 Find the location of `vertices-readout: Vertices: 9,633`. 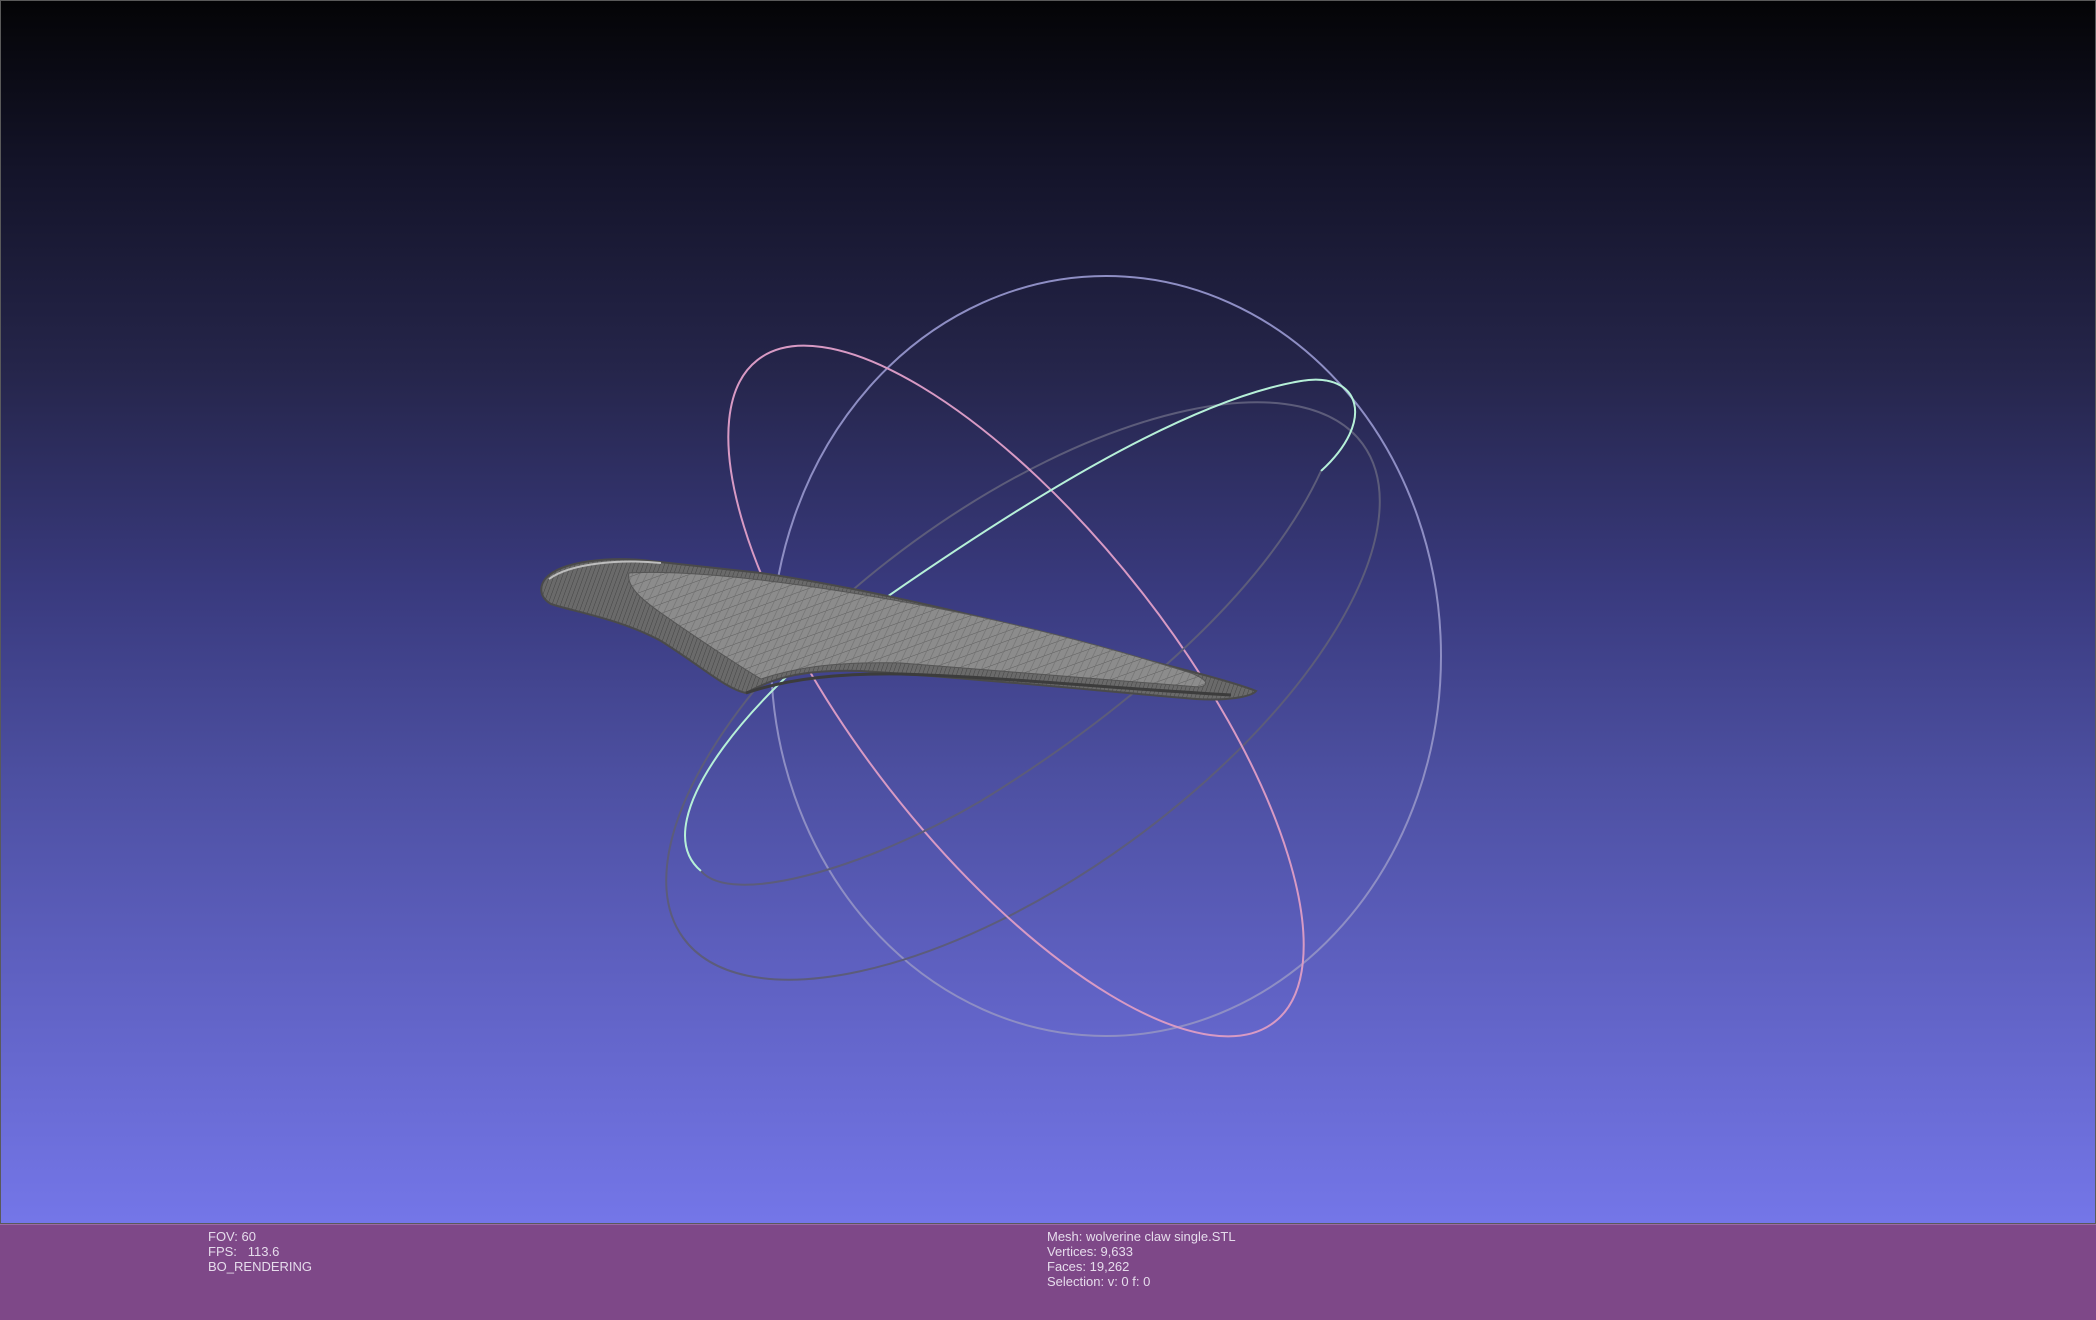

vertices-readout: Vertices: 9,633 is located at coordinates (1090, 1251).